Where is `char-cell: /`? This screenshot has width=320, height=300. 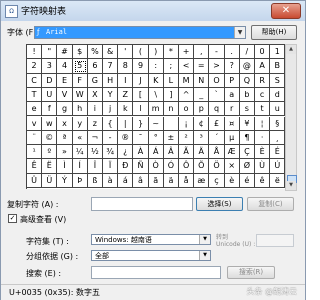
char-cell: / is located at coordinates (247, 52).